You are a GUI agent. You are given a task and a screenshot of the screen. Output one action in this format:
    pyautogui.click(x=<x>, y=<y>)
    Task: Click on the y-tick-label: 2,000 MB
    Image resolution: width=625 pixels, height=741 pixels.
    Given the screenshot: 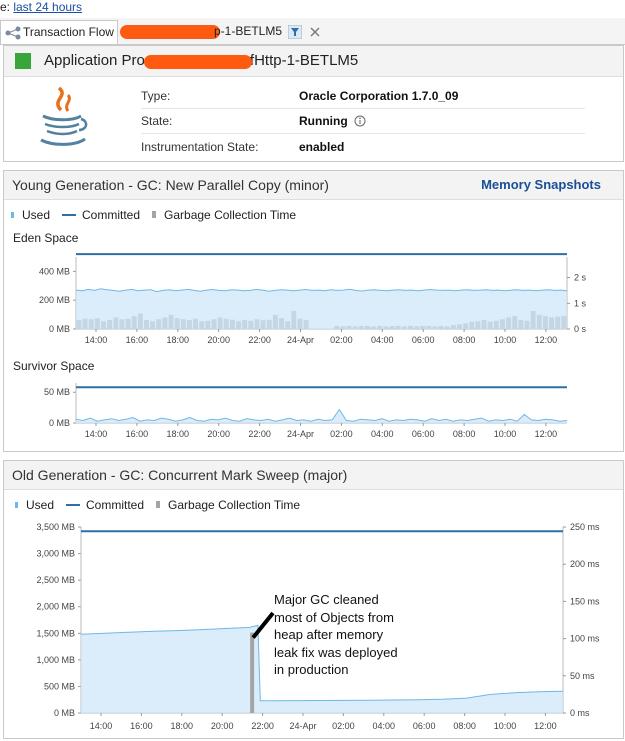 What is the action you would take?
    pyautogui.click(x=55, y=607)
    